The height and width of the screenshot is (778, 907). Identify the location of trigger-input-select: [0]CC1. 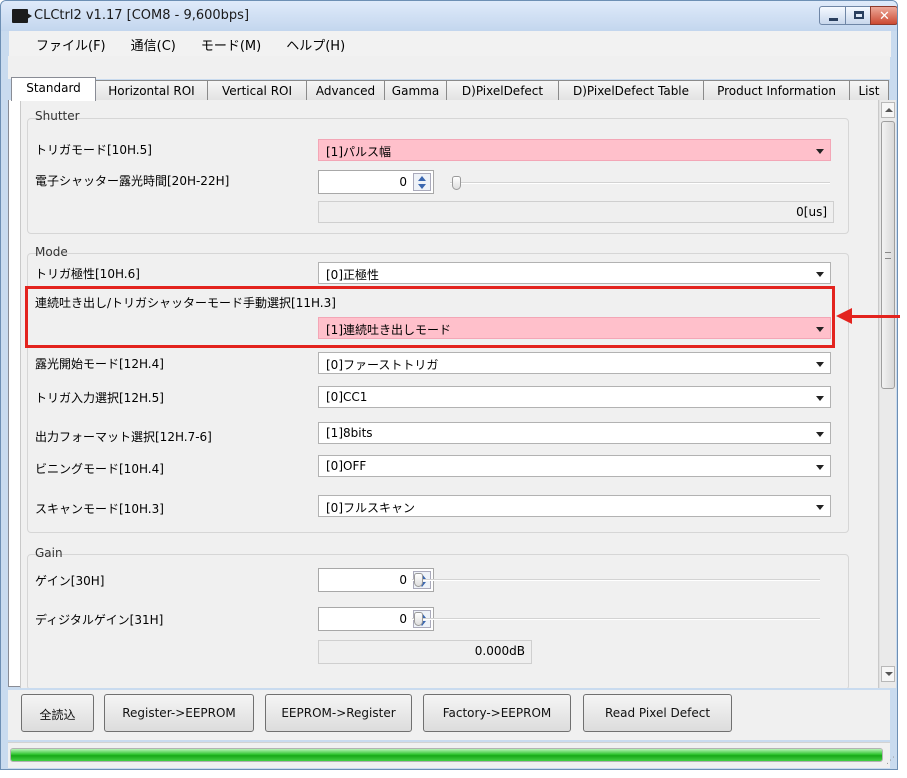
(574, 397).